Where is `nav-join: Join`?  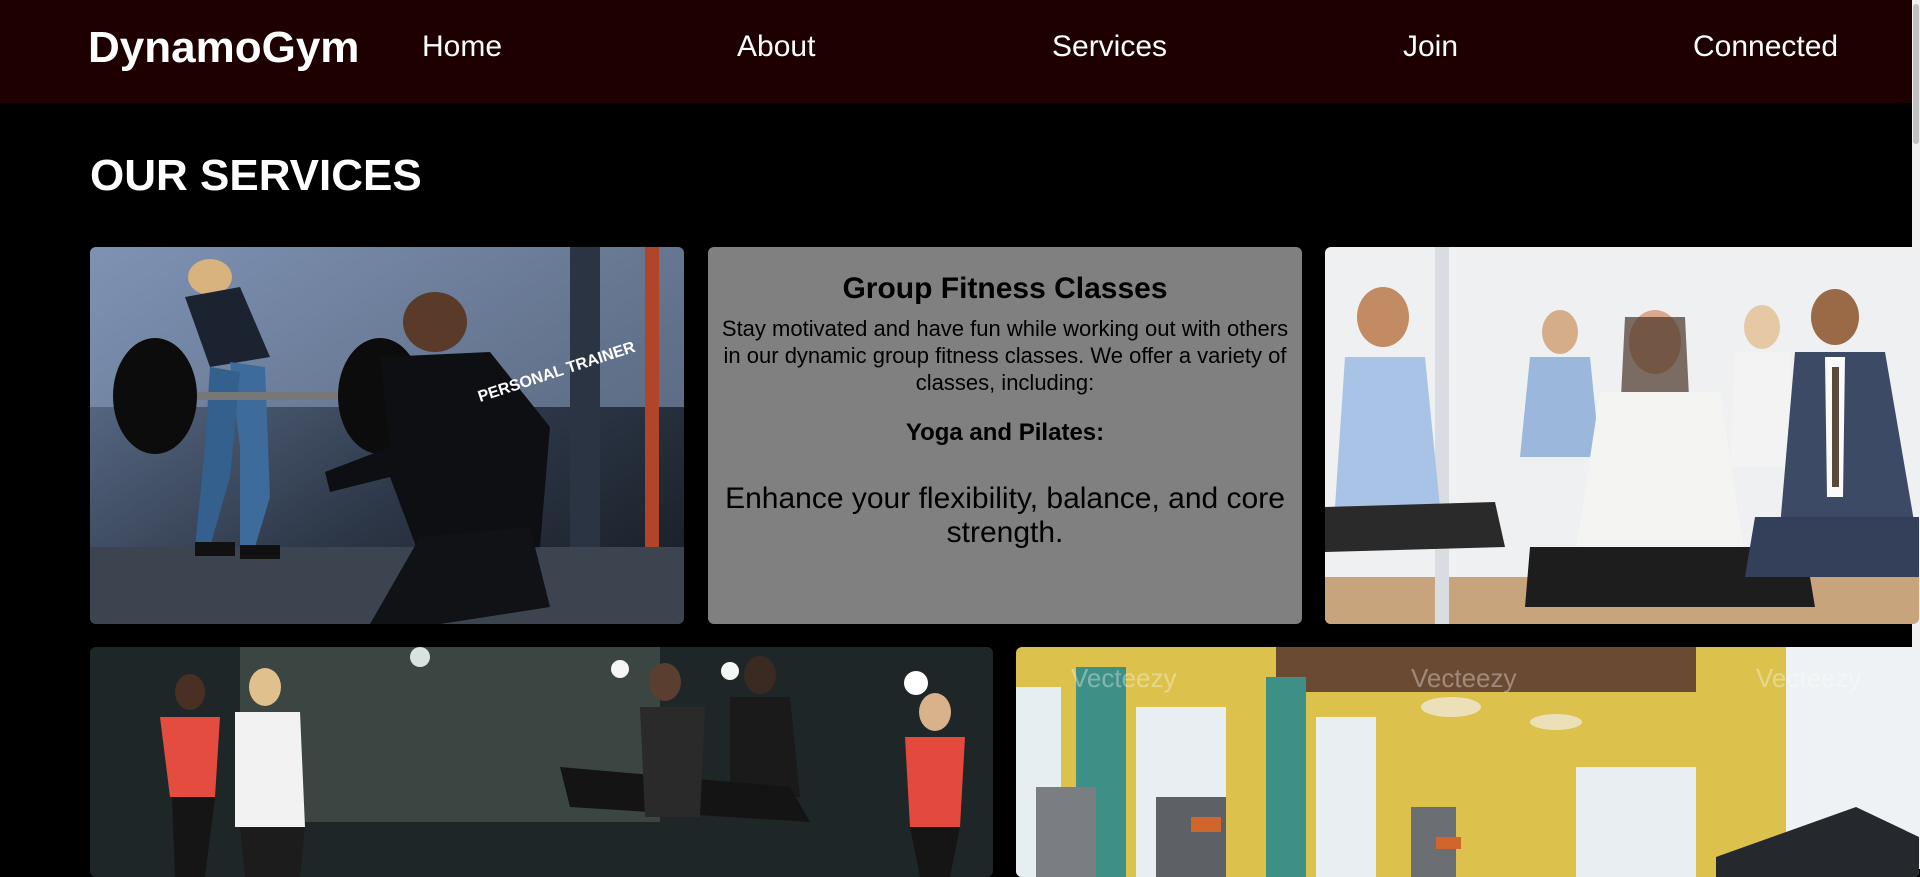
nav-join: Join is located at coordinates (1430, 47).